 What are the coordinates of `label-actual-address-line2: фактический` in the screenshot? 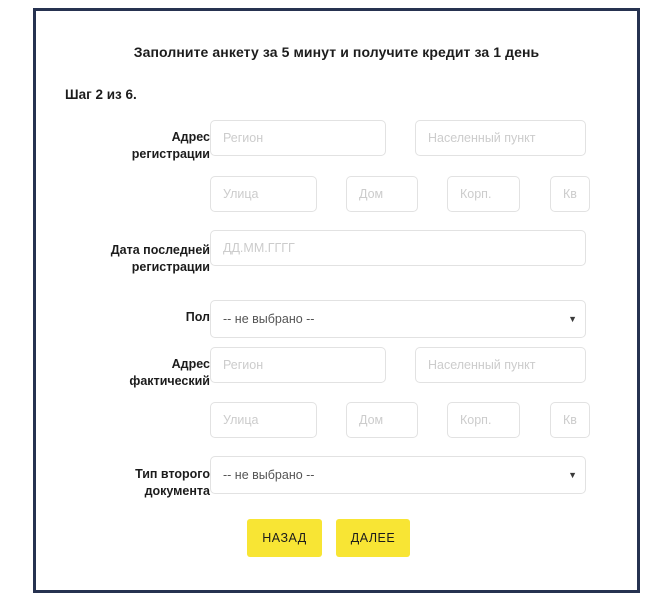 It's located at (169, 381).